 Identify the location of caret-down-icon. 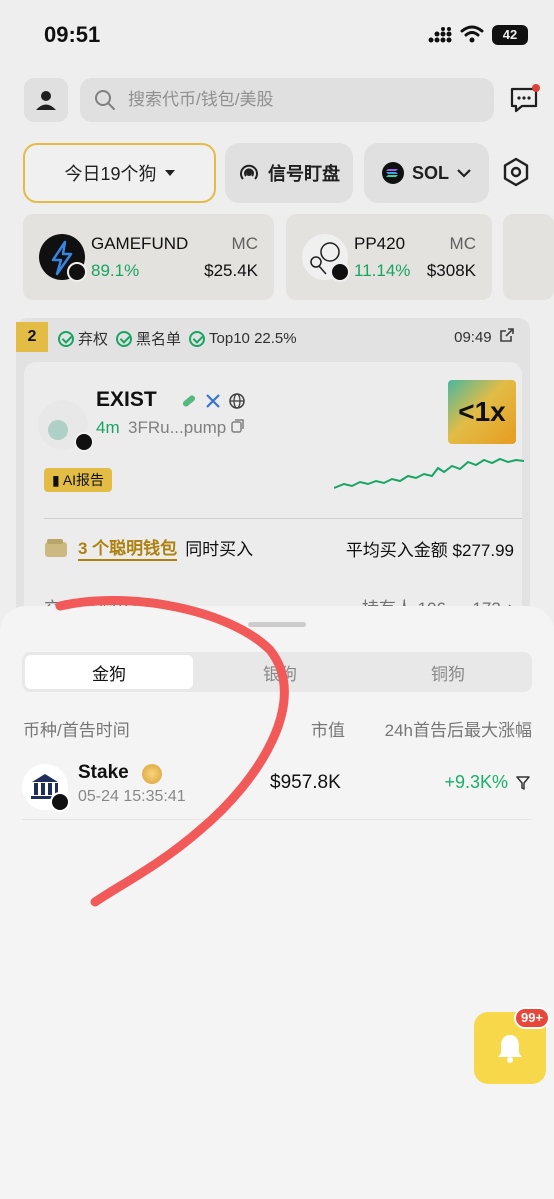
(169, 173).